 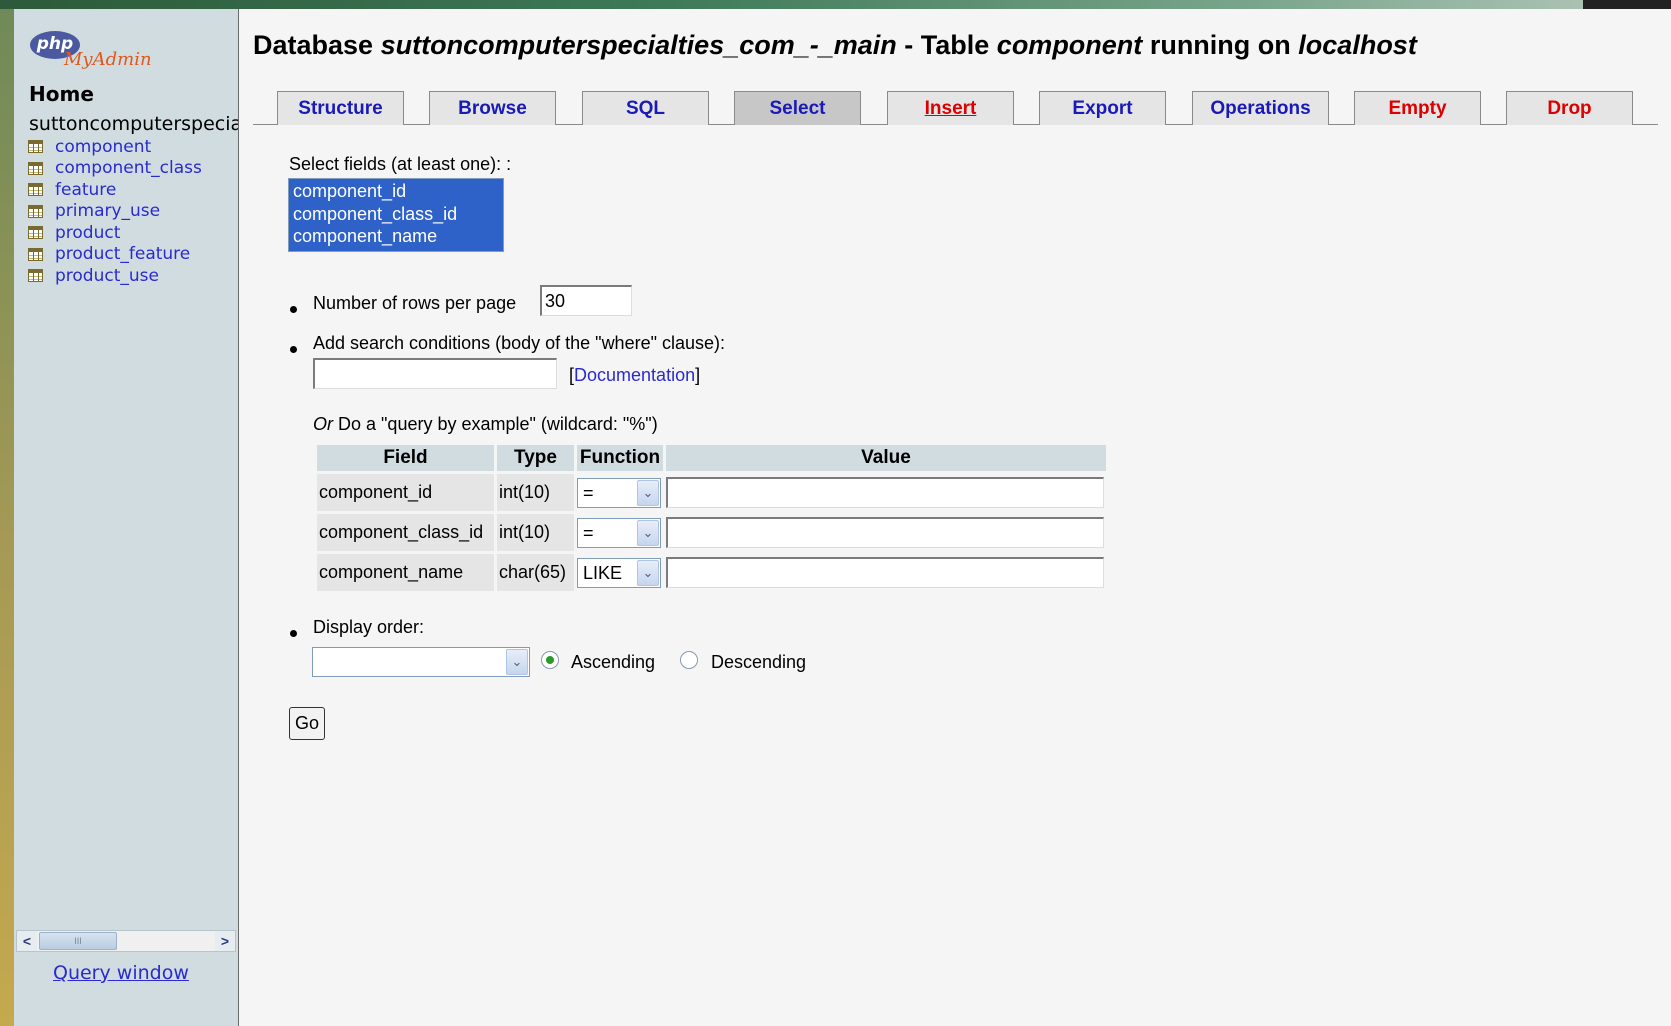 I want to click on top-right-strip, so click(x=1627, y=4).